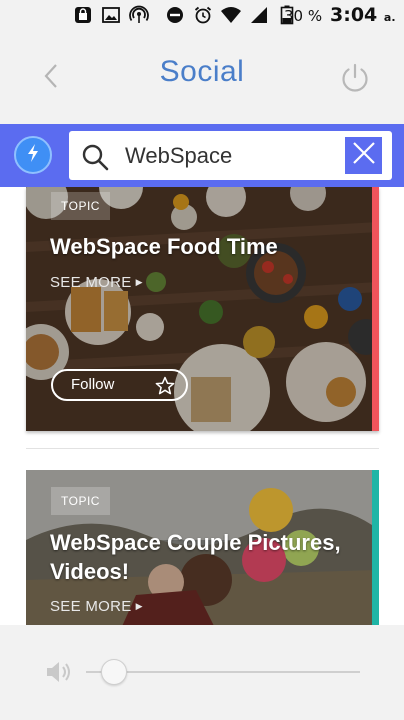 This screenshot has height=720, width=404. I want to click on volume-slider-track, so click(223, 672).